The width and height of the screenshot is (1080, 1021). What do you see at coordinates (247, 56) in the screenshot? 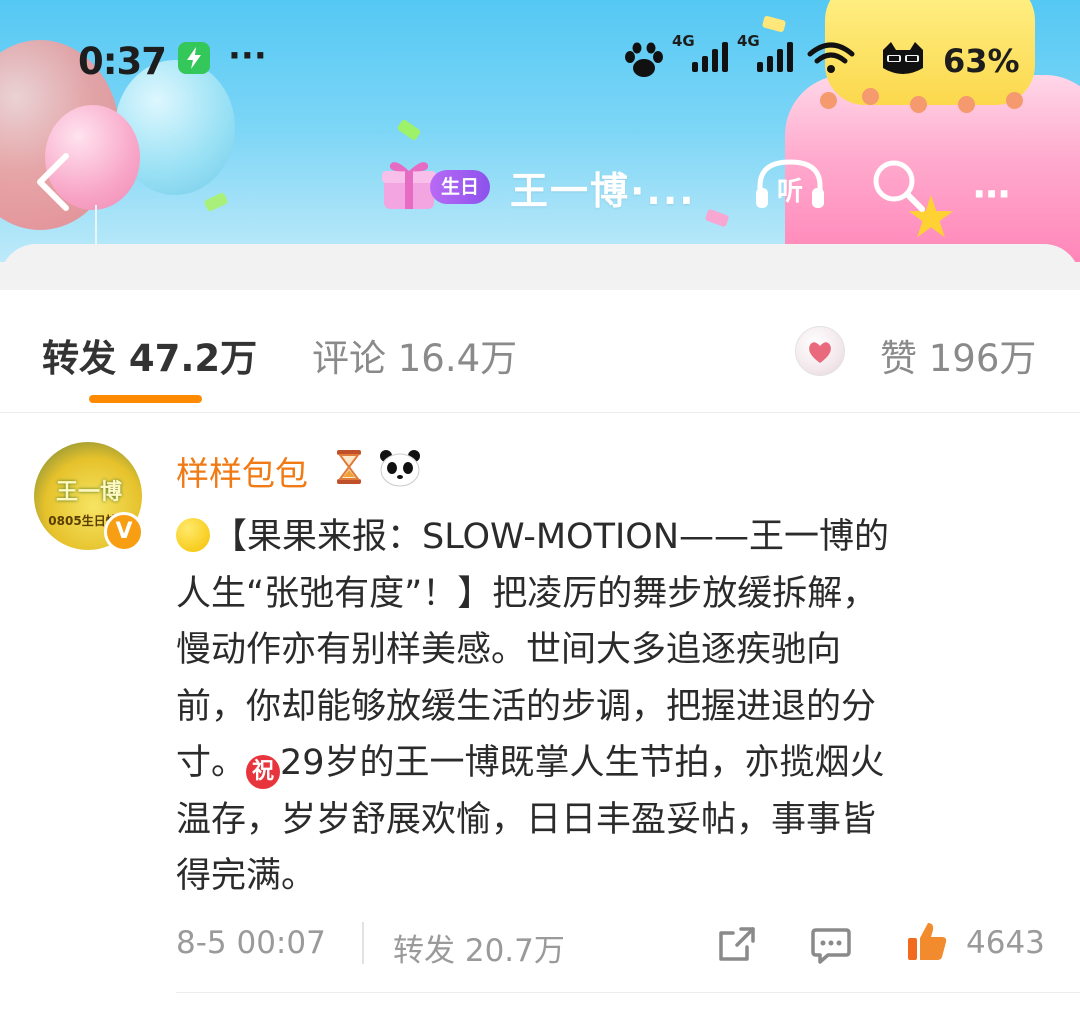
I see `status-more-icon: ···` at bounding box center [247, 56].